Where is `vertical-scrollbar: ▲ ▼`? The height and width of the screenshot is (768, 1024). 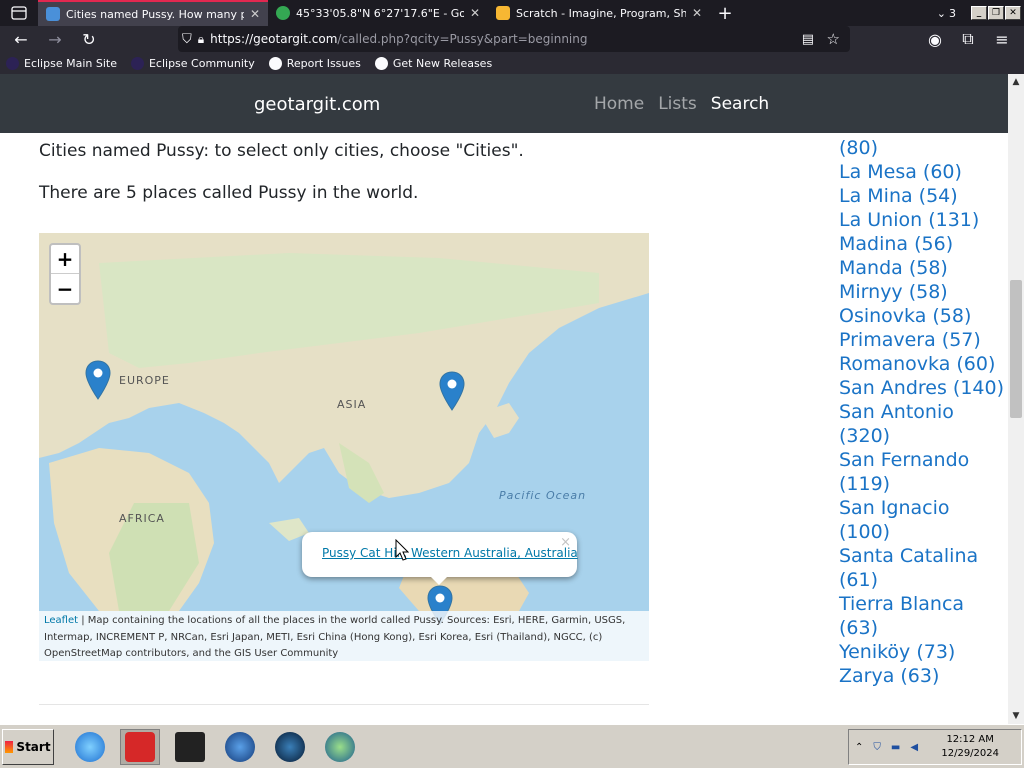
vertical-scrollbar: ▲ ▼ is located at coordinates (1016, 399).